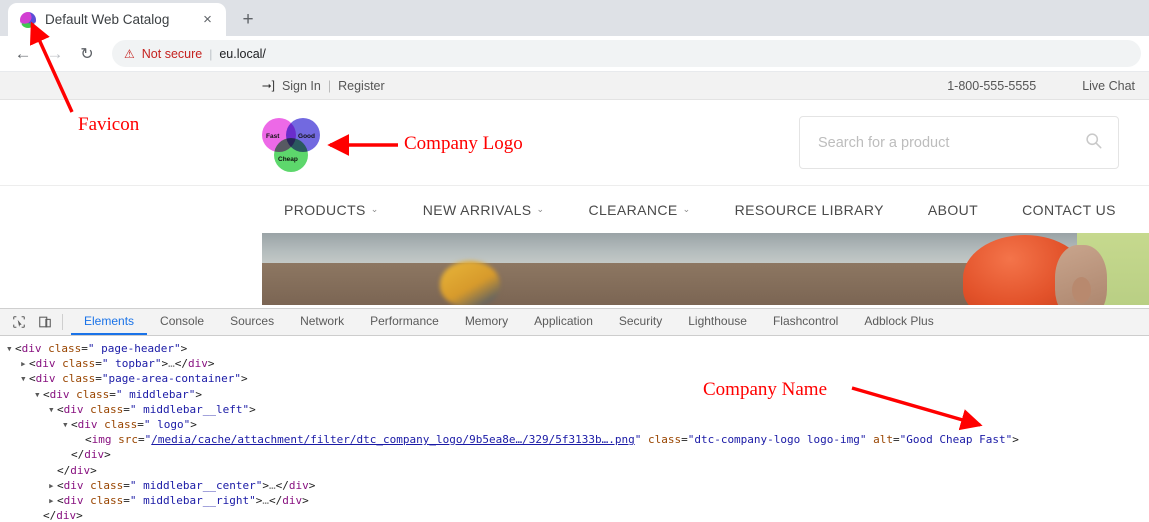  I want to click on logo-label-fast: Fast, so click(273, 136).